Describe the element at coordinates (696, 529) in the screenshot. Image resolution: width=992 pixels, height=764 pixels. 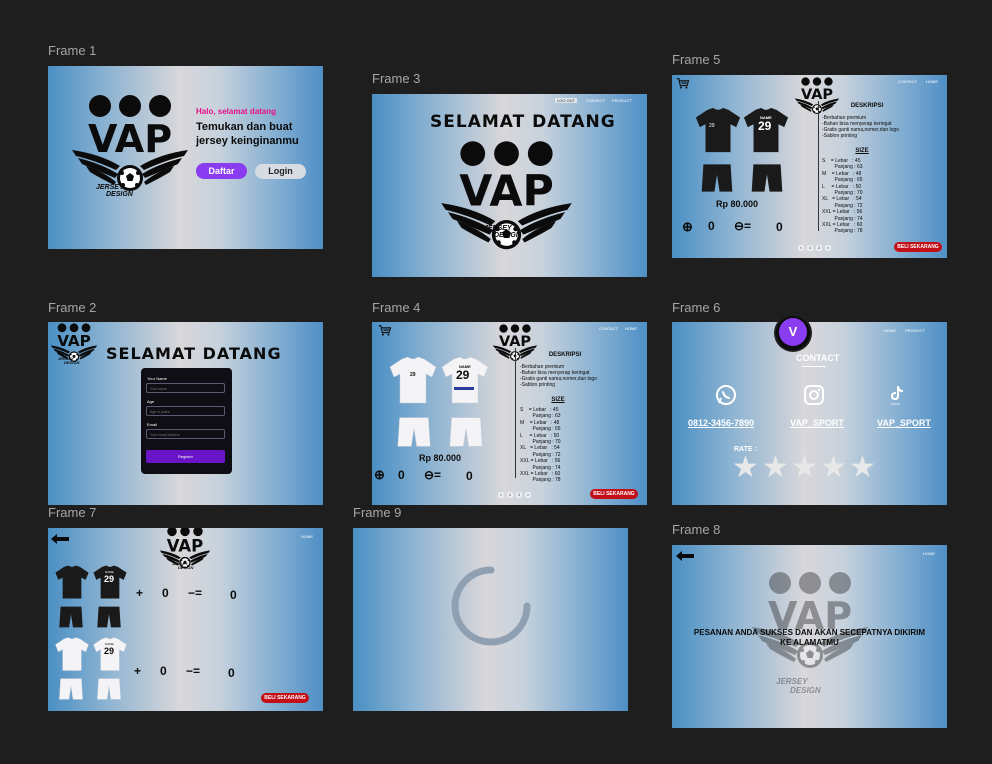
I see `frame-8-label: Frame 8` at that location.